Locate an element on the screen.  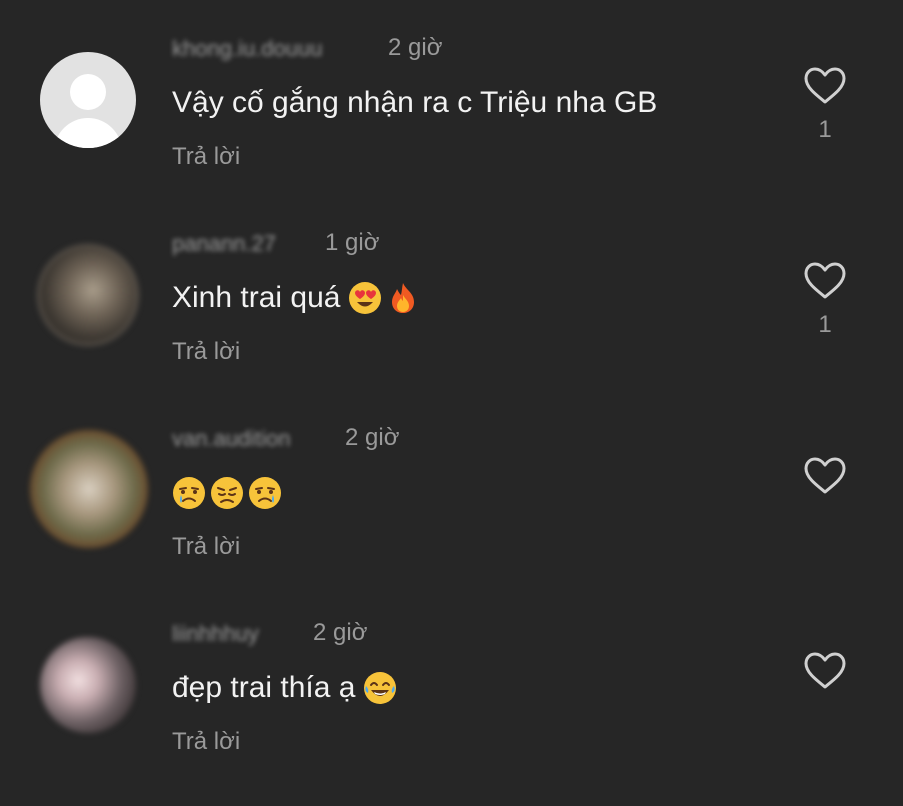
comment-text-content: Vậy cố gắng nhận ra c Triệu nha GB is located at coordinates (415, 102).